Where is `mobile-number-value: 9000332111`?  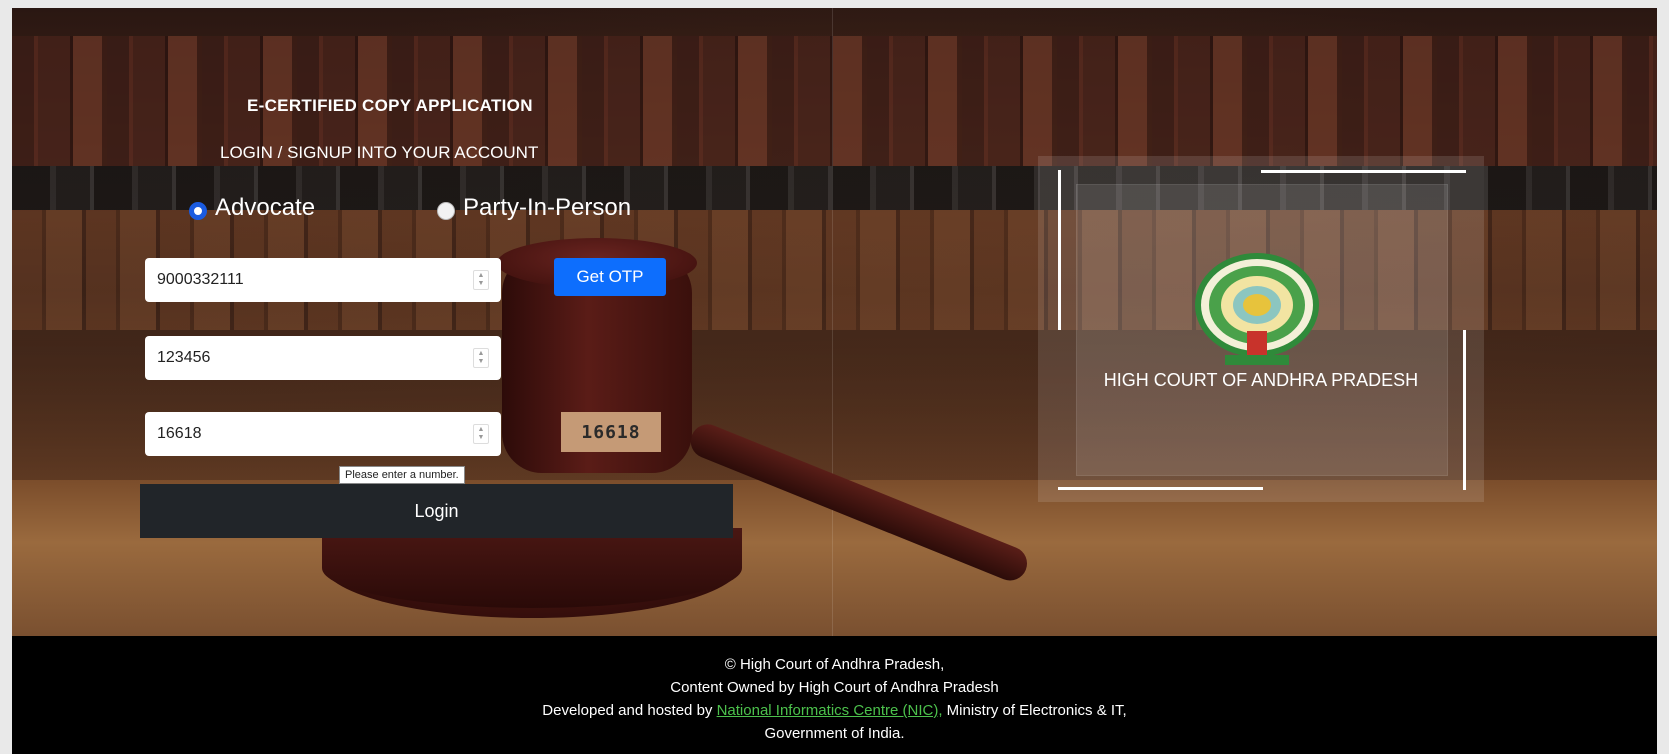
mobile-number-value: 9000332111 is located at coordinates (200, 279).